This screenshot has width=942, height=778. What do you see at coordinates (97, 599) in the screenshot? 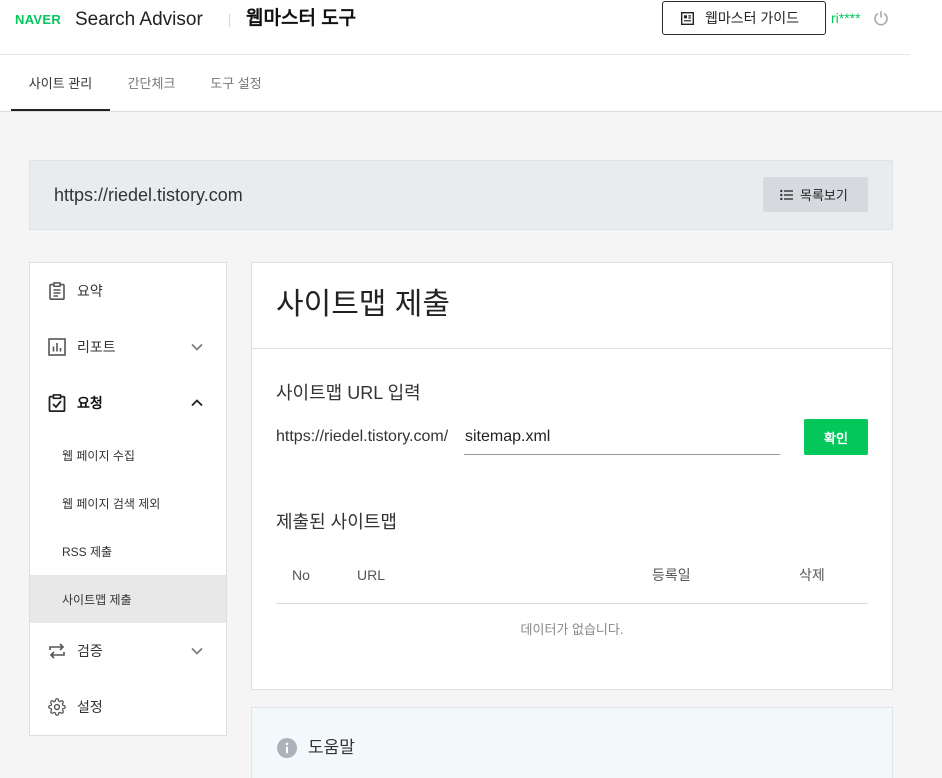
I see `sidebar-subitem-label: 사이트맵 제출` at bounding box center [97, 599].